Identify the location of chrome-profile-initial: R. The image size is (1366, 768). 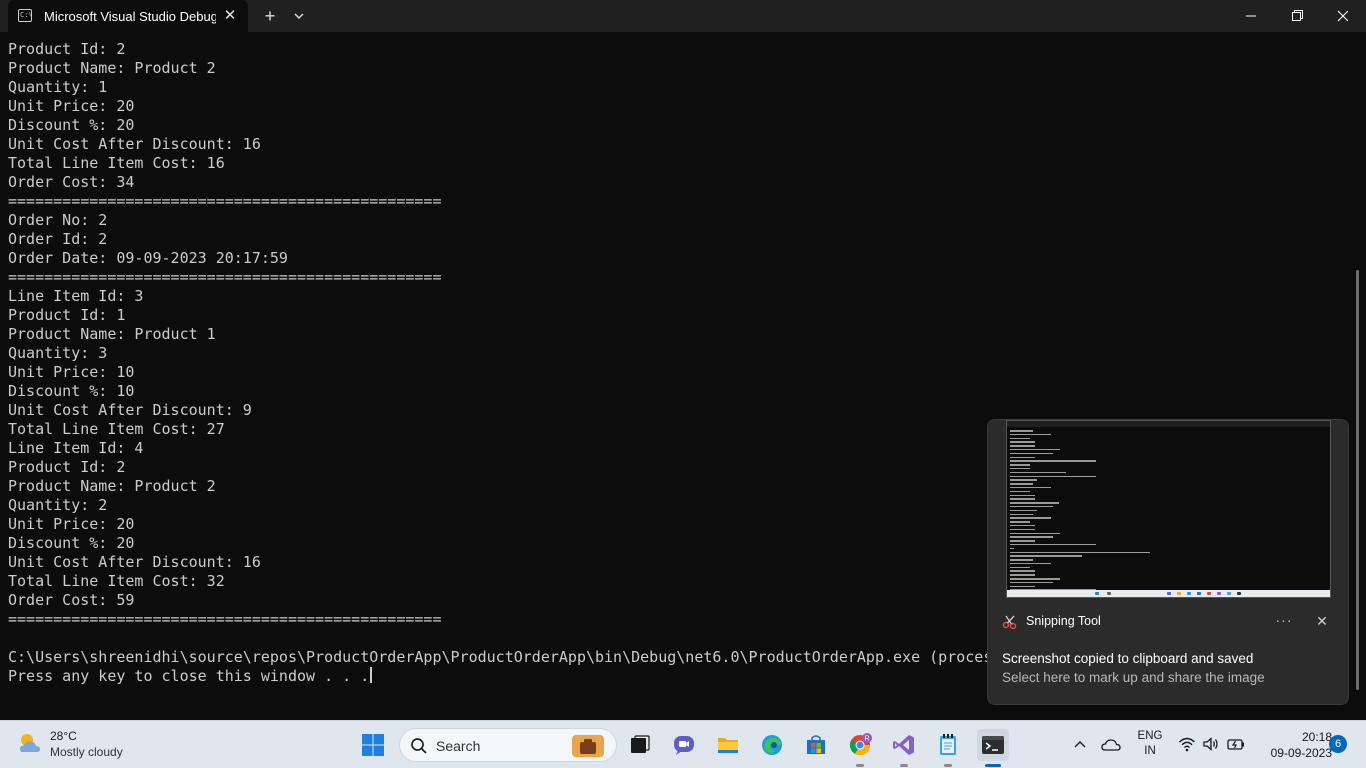
(866, 739).